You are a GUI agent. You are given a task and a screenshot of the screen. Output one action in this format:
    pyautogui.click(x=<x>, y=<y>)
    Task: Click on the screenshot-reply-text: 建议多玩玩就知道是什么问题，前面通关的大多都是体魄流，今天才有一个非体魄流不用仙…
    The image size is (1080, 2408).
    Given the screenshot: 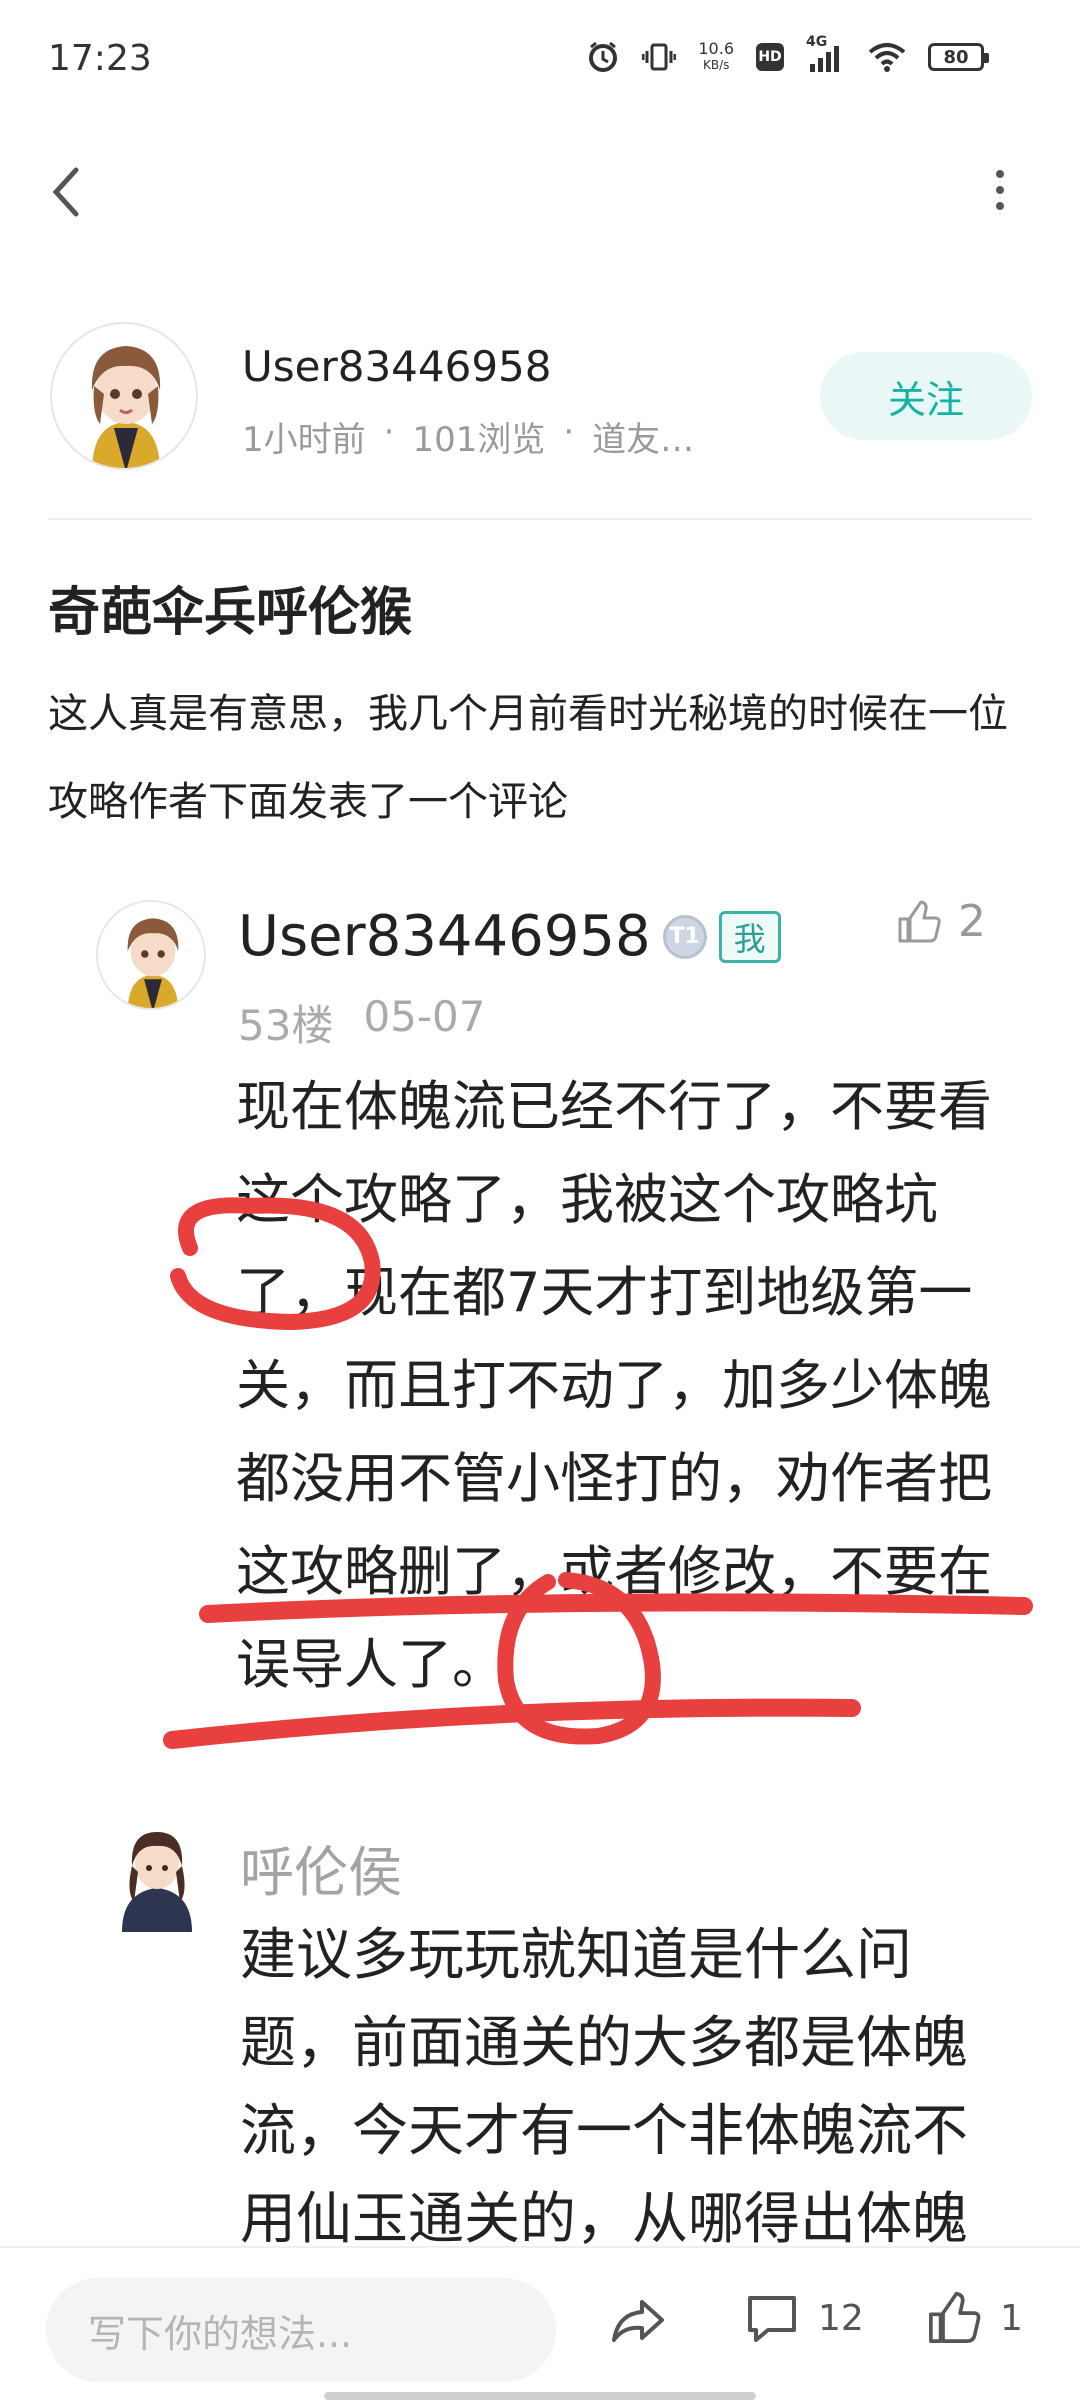 What is the action you would take?
    pyautogui.click(x=604, y=2087)
    